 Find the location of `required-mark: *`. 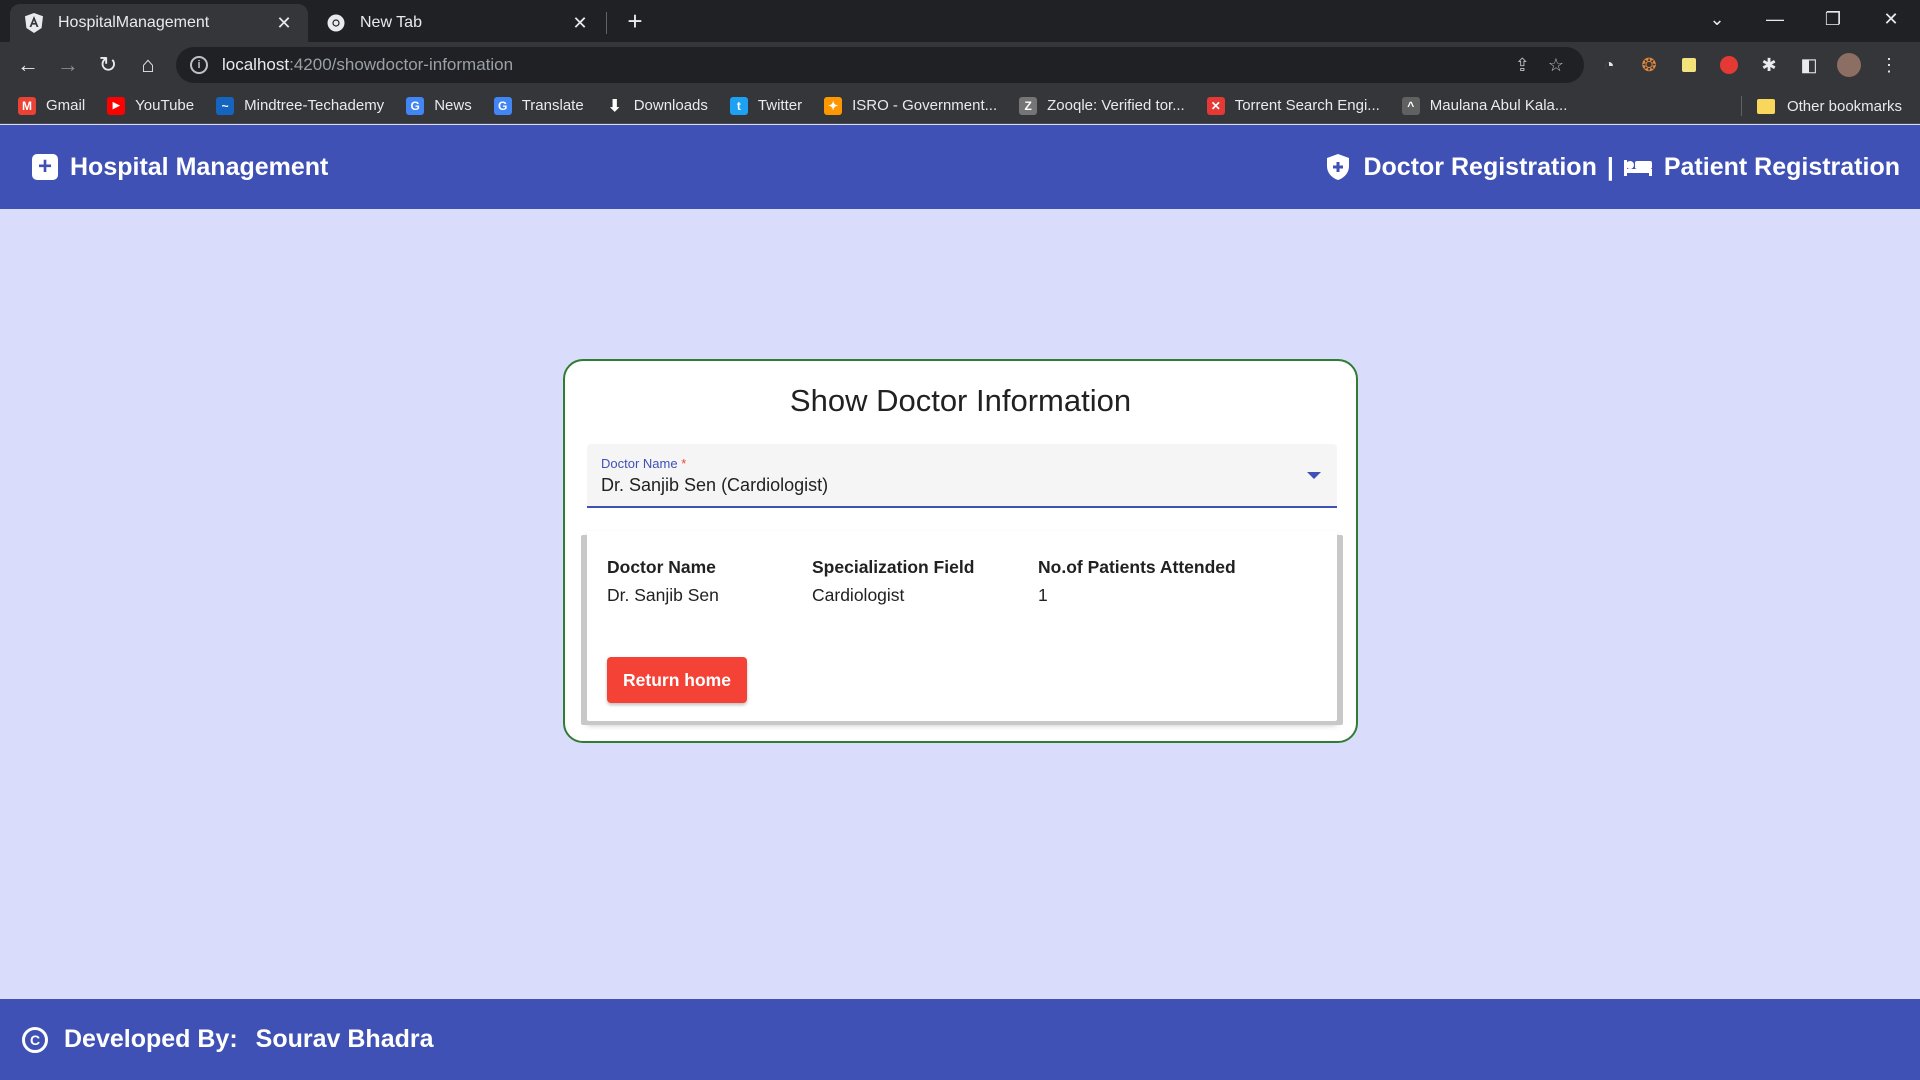

required-mark: * is located at coordinates (684, 463).